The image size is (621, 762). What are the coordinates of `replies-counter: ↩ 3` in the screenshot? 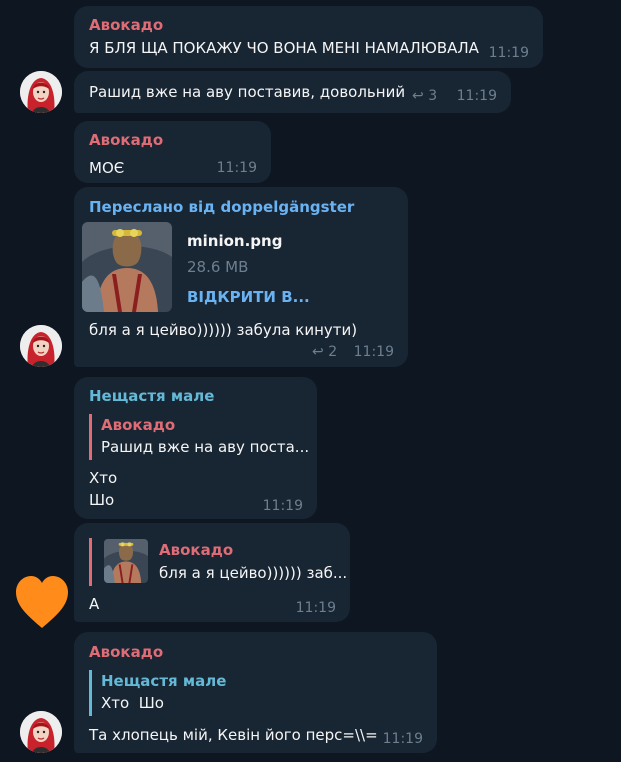 It's located at (424, 96).